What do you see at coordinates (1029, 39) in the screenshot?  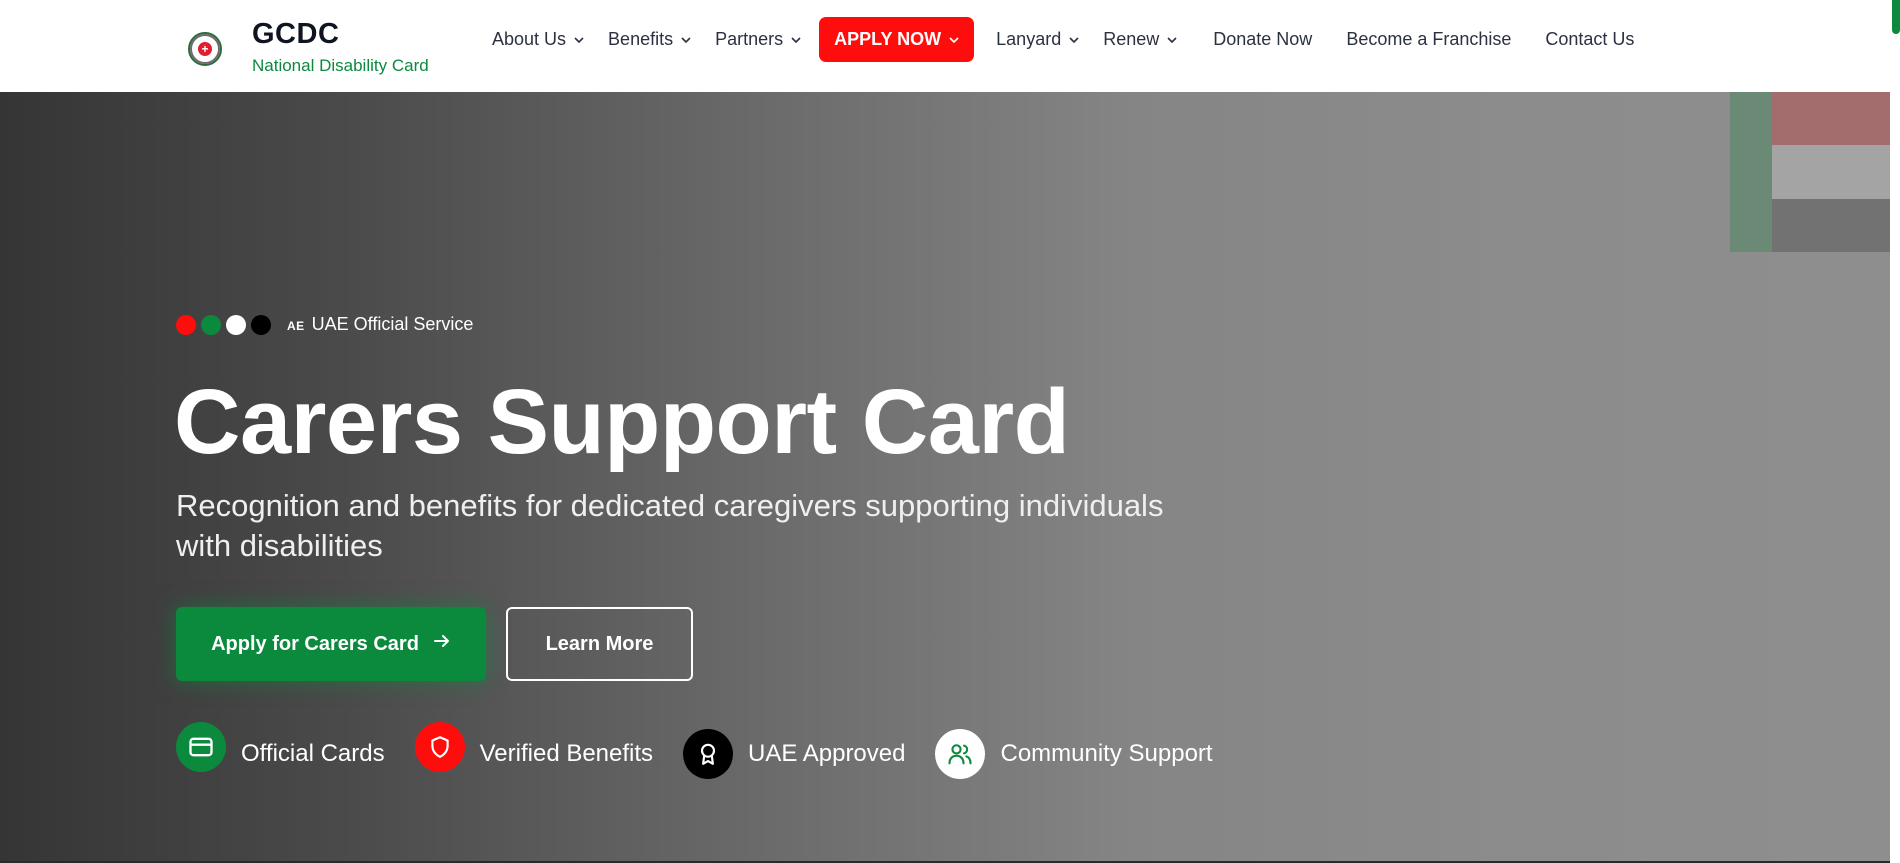 I see `nav-lanyard-label: Lanyard` at bounding box center [1029, 39].